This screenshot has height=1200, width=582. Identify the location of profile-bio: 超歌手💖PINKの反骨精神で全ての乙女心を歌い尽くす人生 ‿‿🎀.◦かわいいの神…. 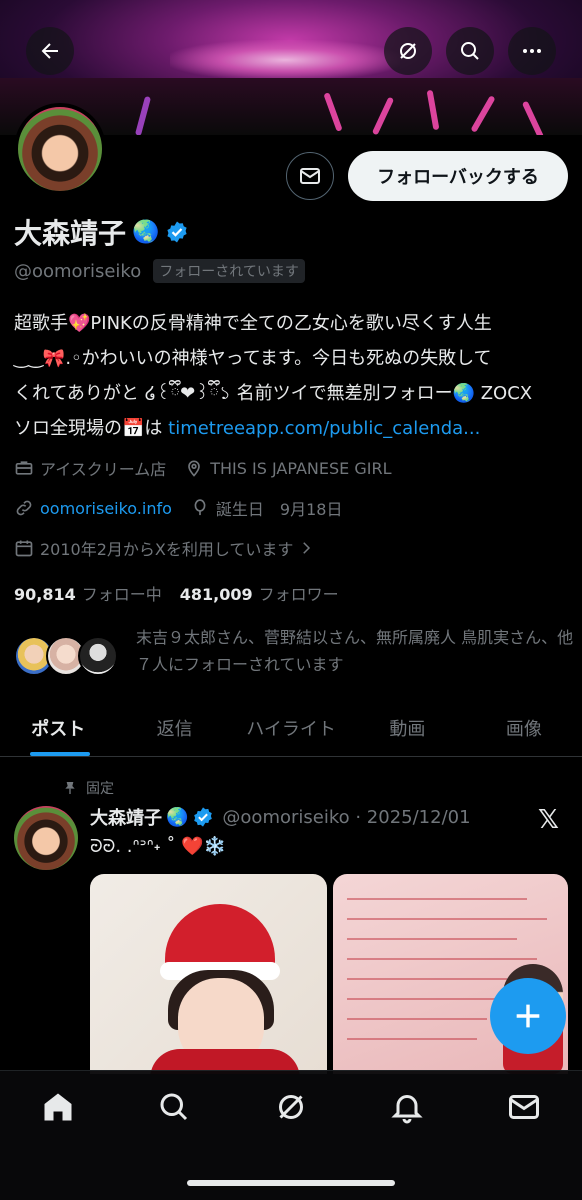
(294, 376).